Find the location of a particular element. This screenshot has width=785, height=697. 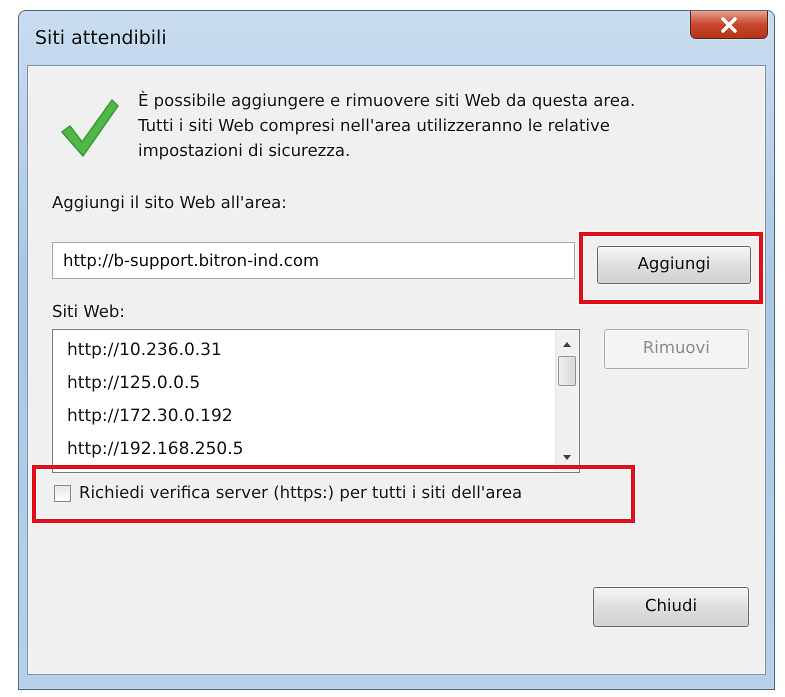

list-item: http://10.236.0.31 is located at coordinates (308, 350).